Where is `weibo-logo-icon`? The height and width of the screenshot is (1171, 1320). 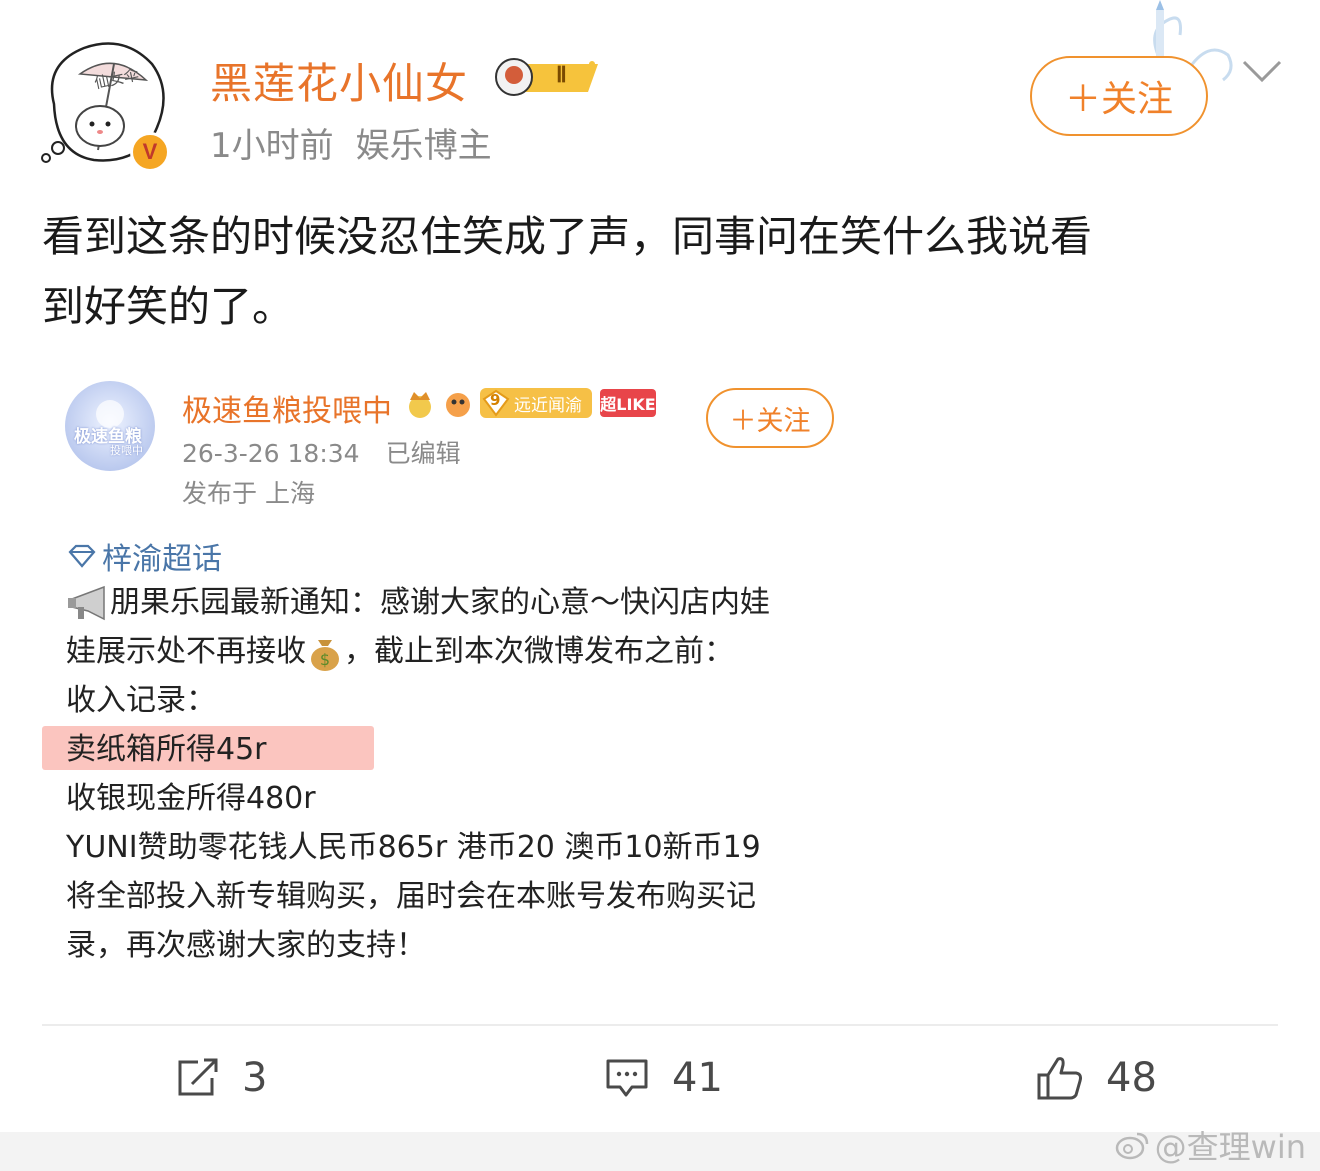
weibo-logo-icon is located at coordinates (1131, 1146).